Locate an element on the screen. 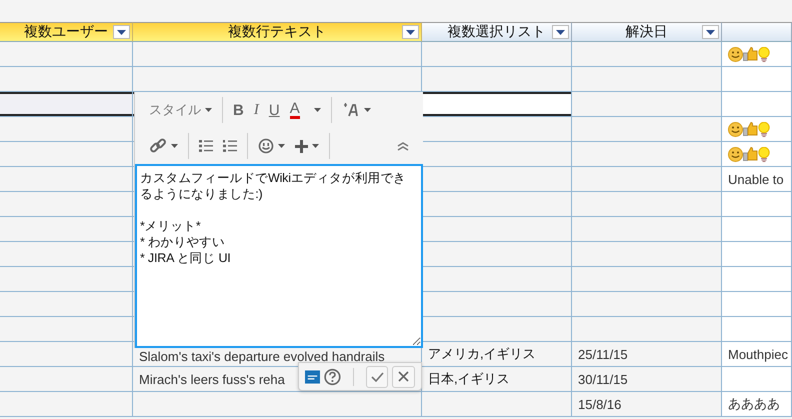 This screenshot has height=419, width=792. close-icon is located at coordinates (404, 376).